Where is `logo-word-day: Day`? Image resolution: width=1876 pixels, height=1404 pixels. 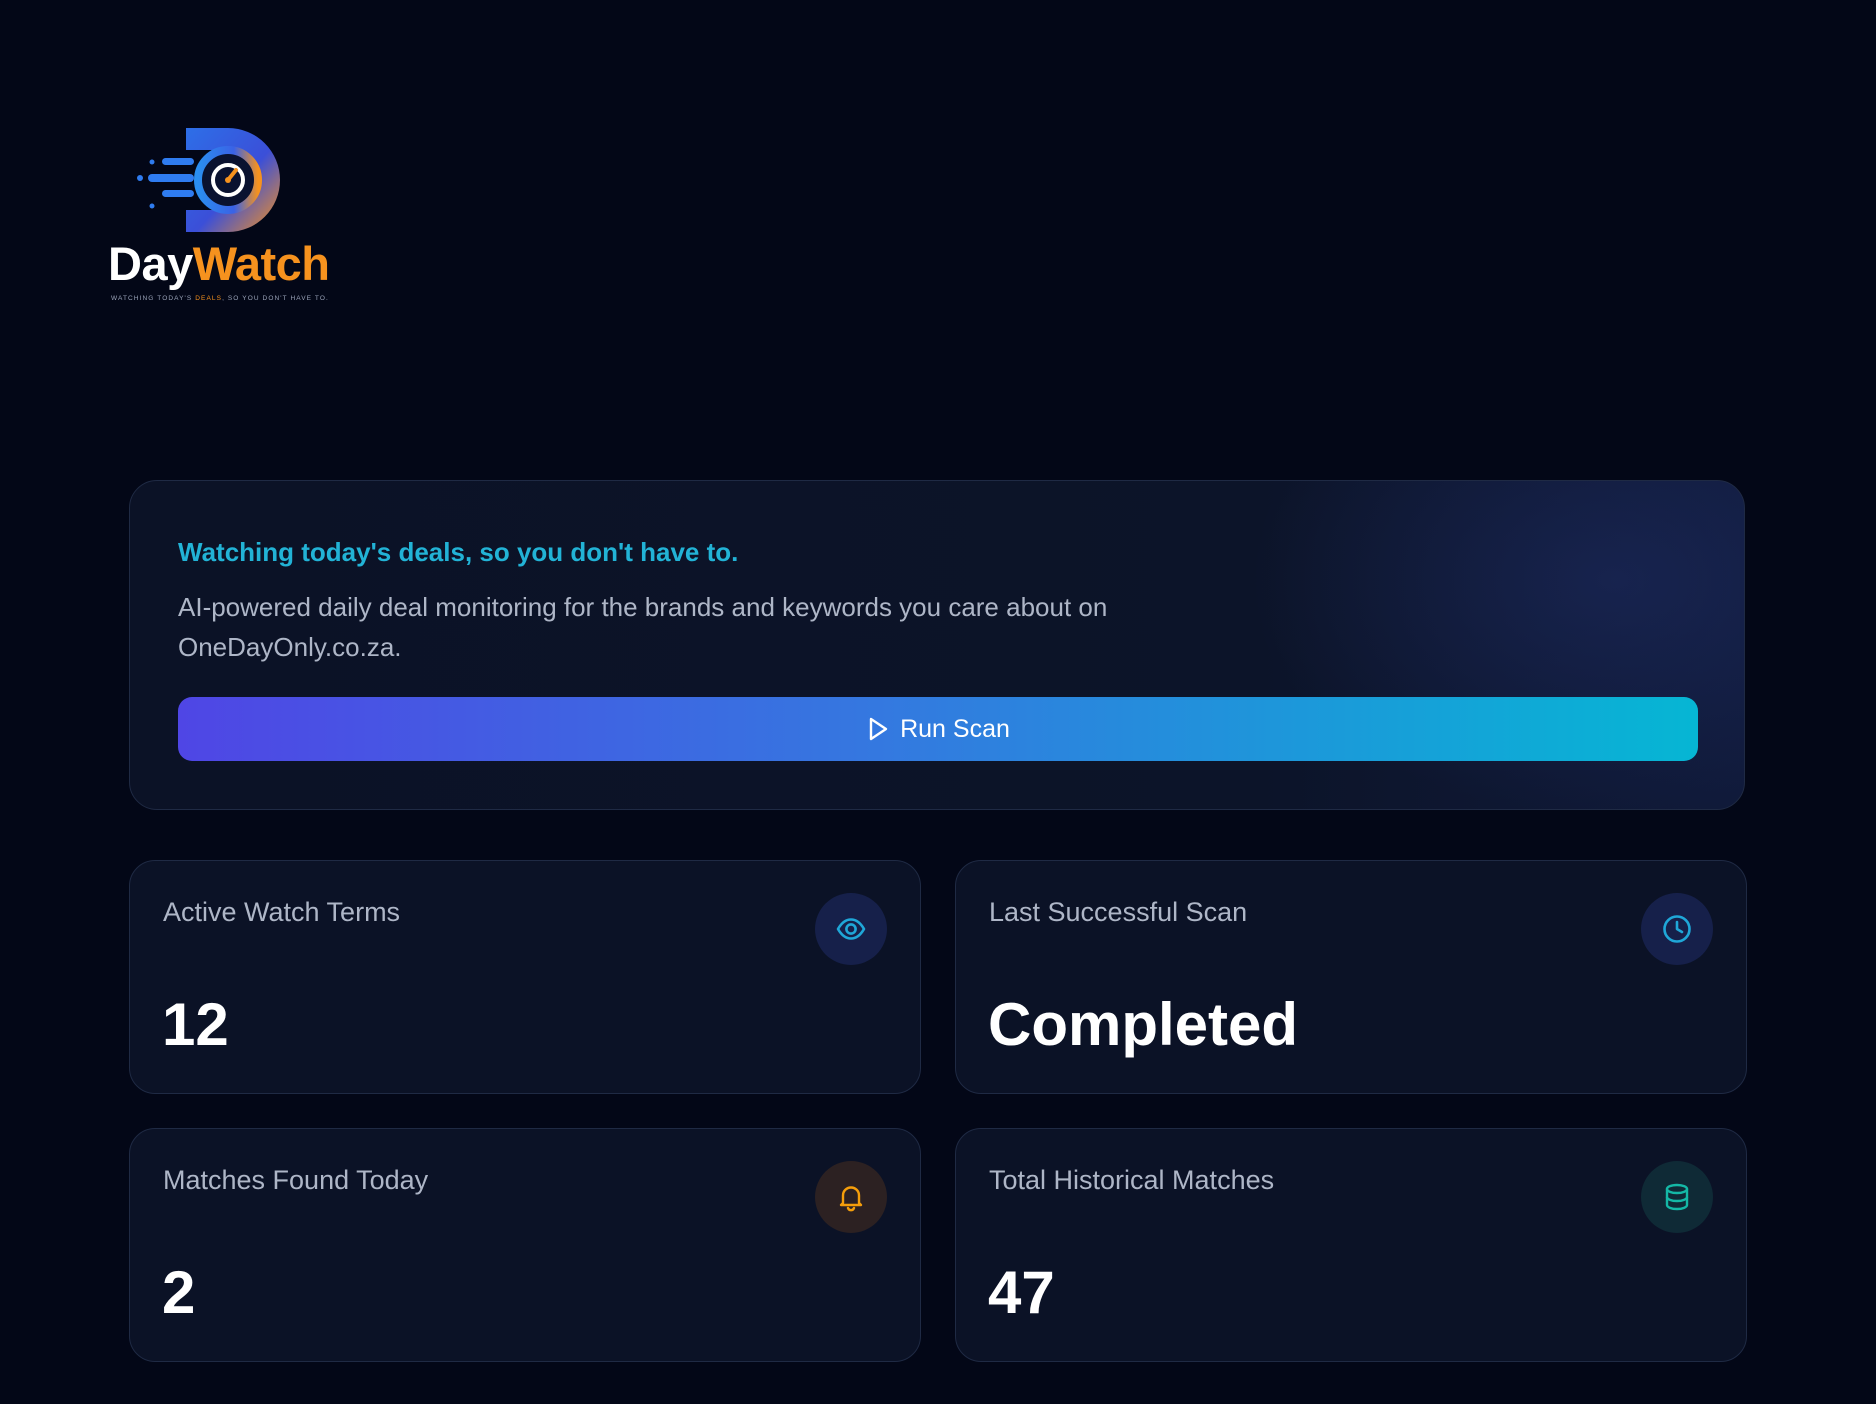
logo-word-day: Day is located at coordinates (150, 263).